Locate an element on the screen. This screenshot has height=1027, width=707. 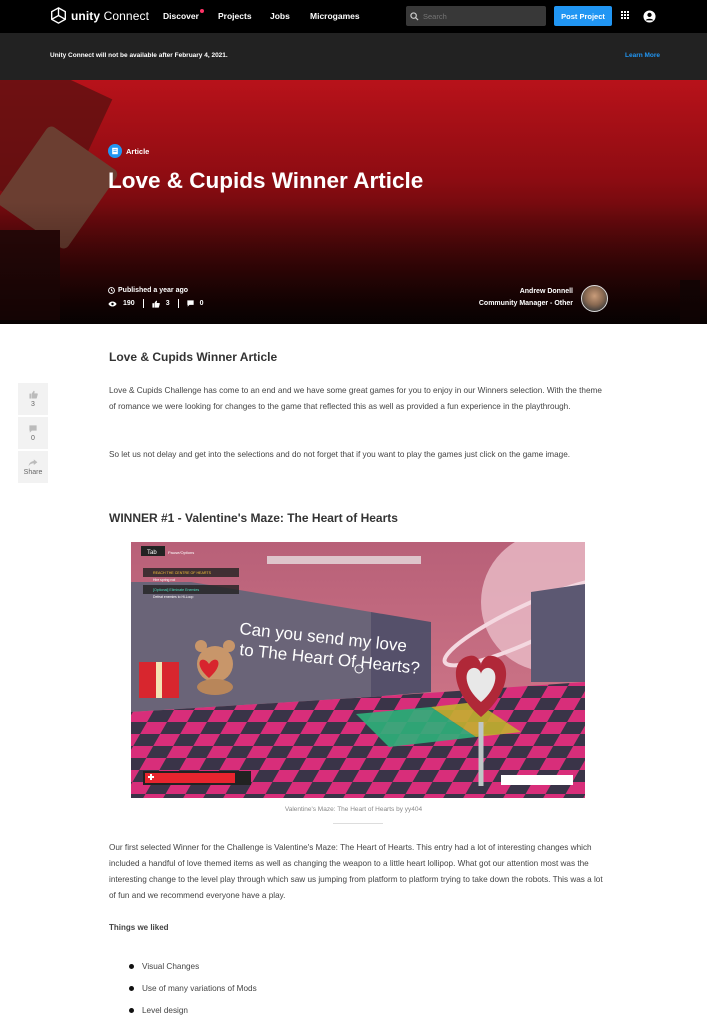
account-icon is located at coordinates (649, 16).